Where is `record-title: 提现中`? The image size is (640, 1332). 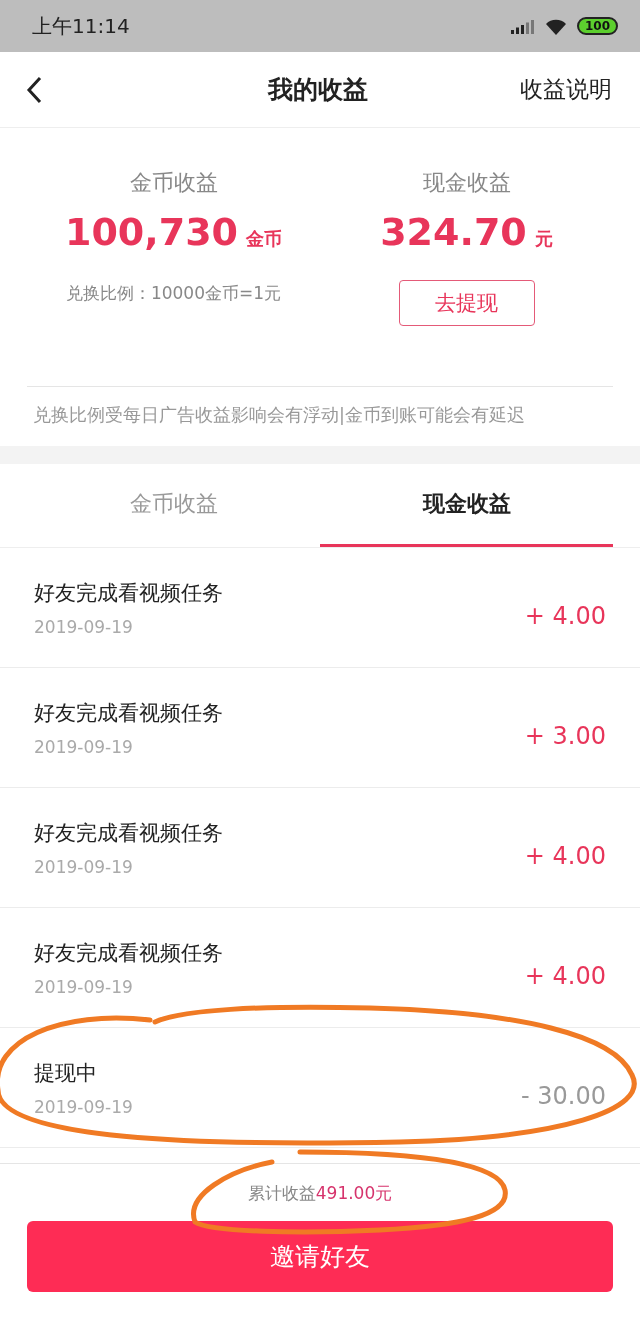 record-title: 提现中 is located at coordinates (66, 1073).